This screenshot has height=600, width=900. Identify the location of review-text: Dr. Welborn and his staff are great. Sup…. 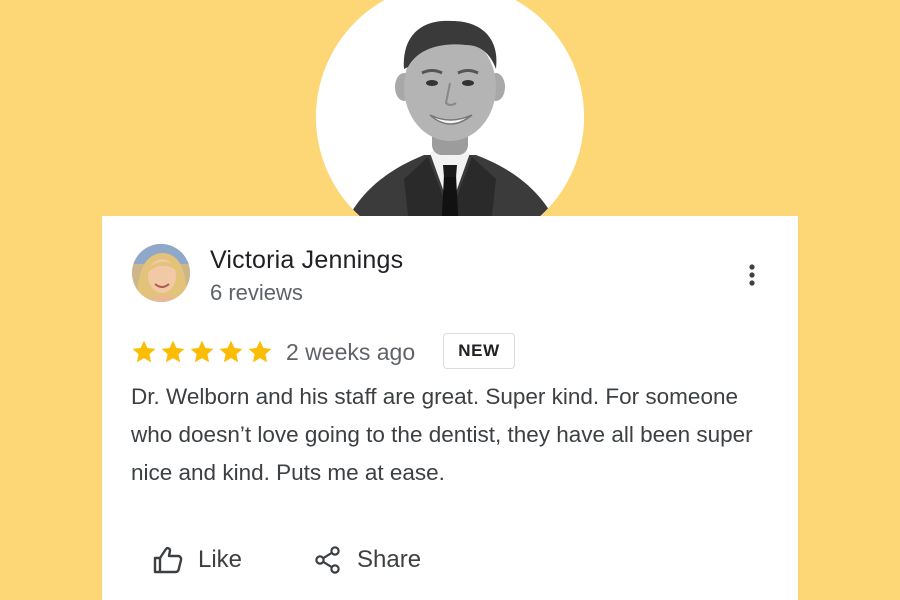
(442, 434).